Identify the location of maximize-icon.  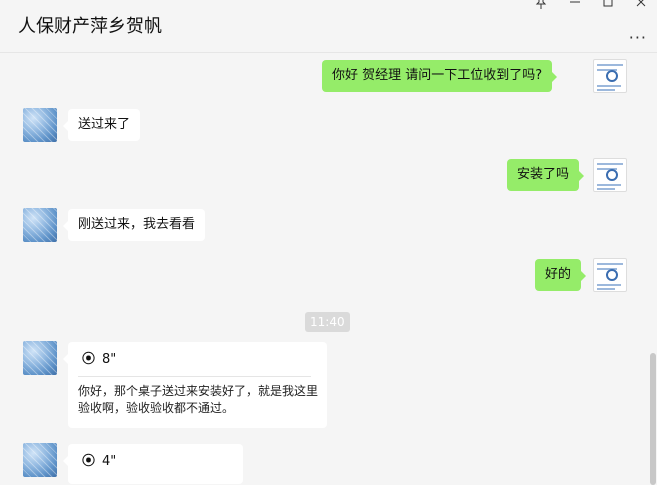
(608, 7).